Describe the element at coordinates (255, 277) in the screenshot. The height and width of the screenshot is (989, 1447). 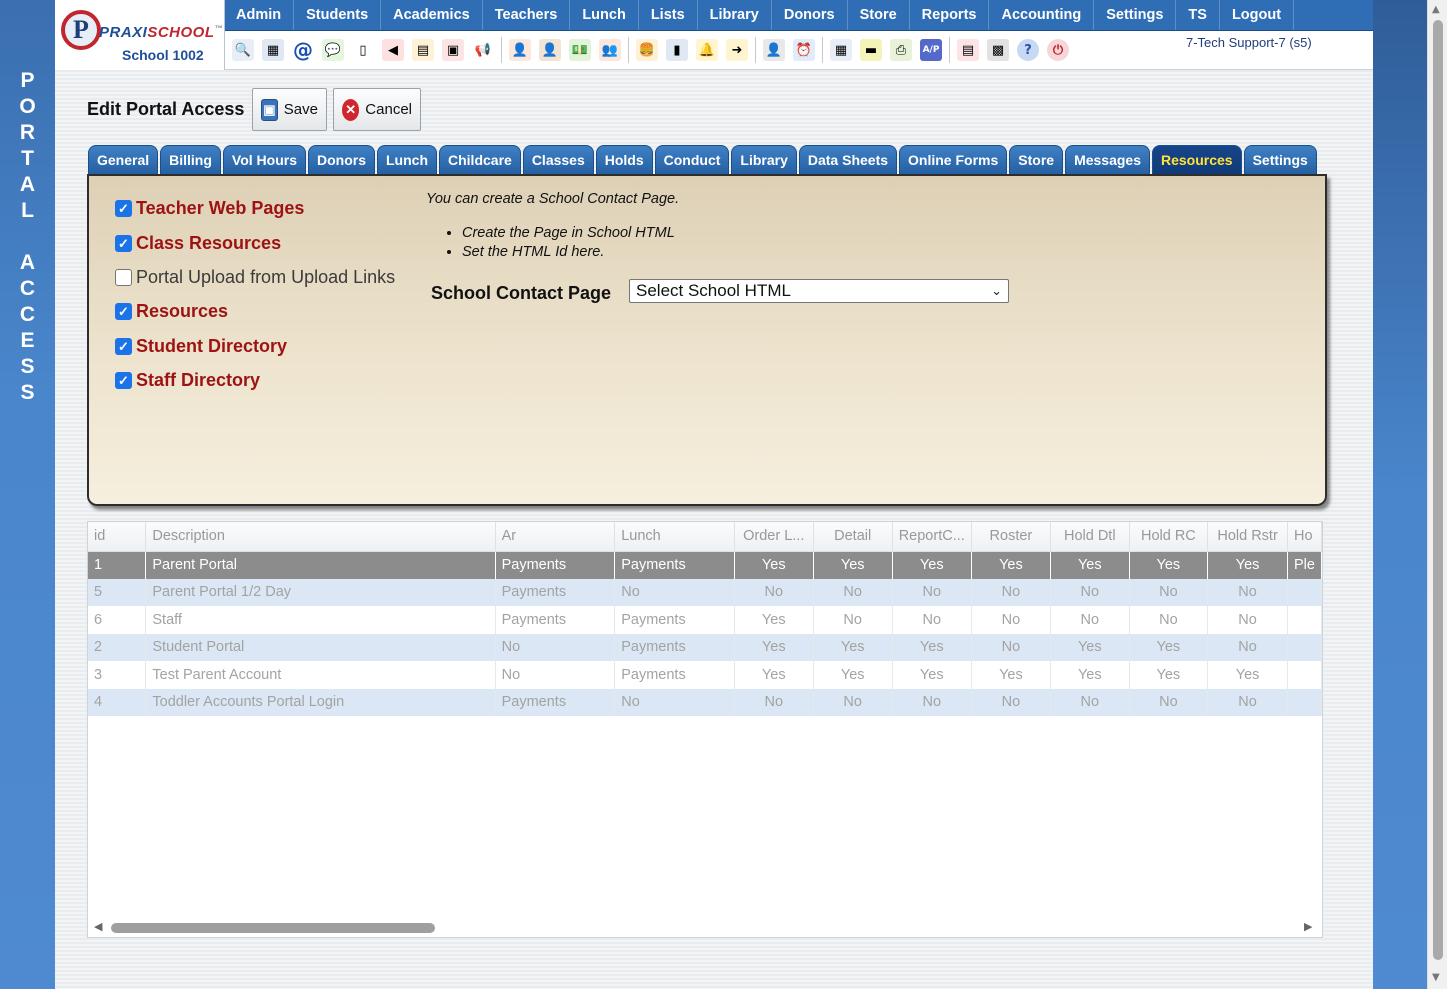
I see `option-portal-upload-from-upload-links: Portal Upload from Upload Links` at that location.